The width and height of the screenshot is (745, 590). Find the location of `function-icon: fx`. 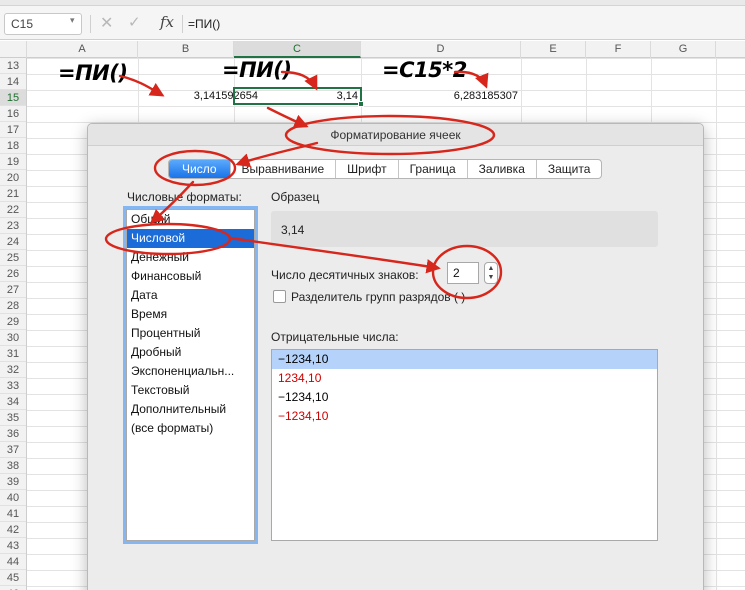

function-icon: fx is located at coordinates (167, 22).